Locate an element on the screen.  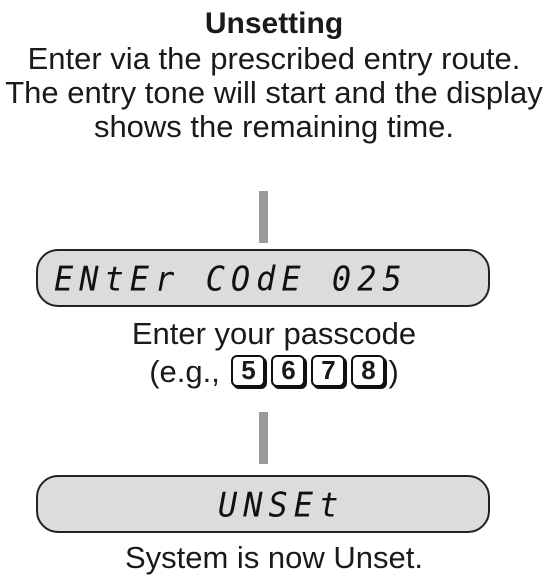
lcd-display-enter-code: ENtEr COdE 025 is located at coordinates (263, 278).